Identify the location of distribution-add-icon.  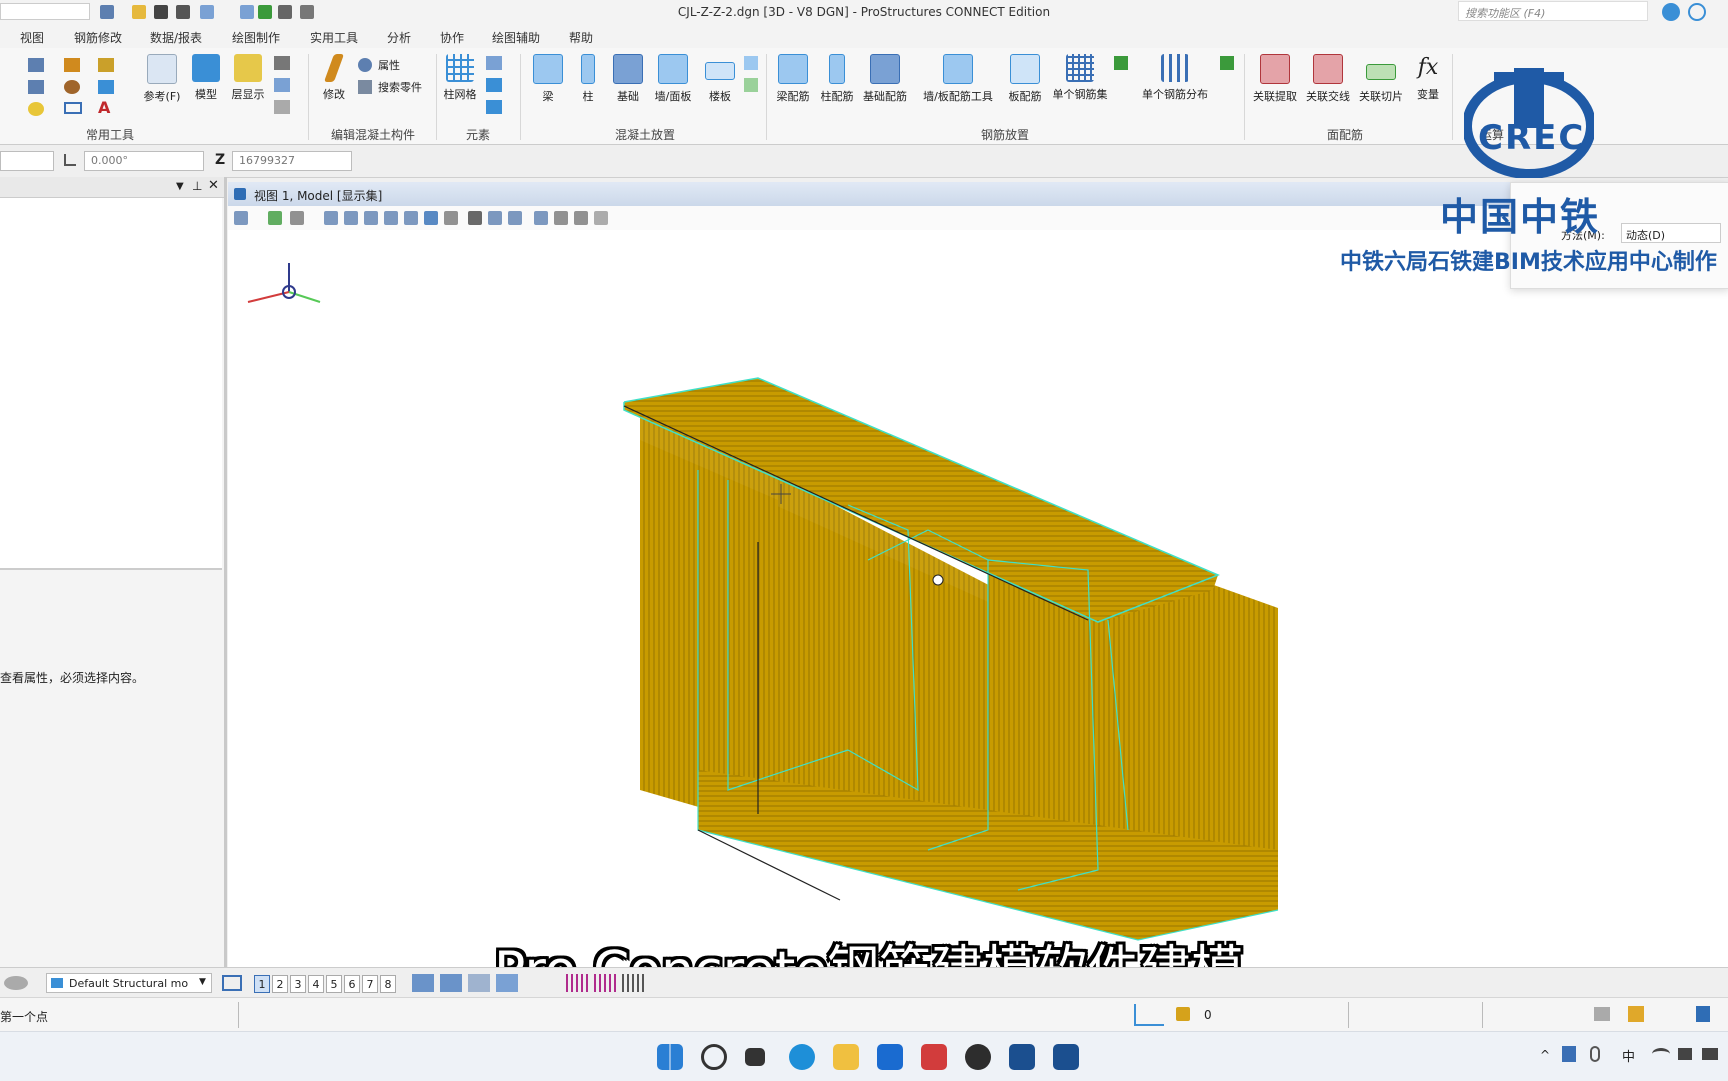
(1227, 63).